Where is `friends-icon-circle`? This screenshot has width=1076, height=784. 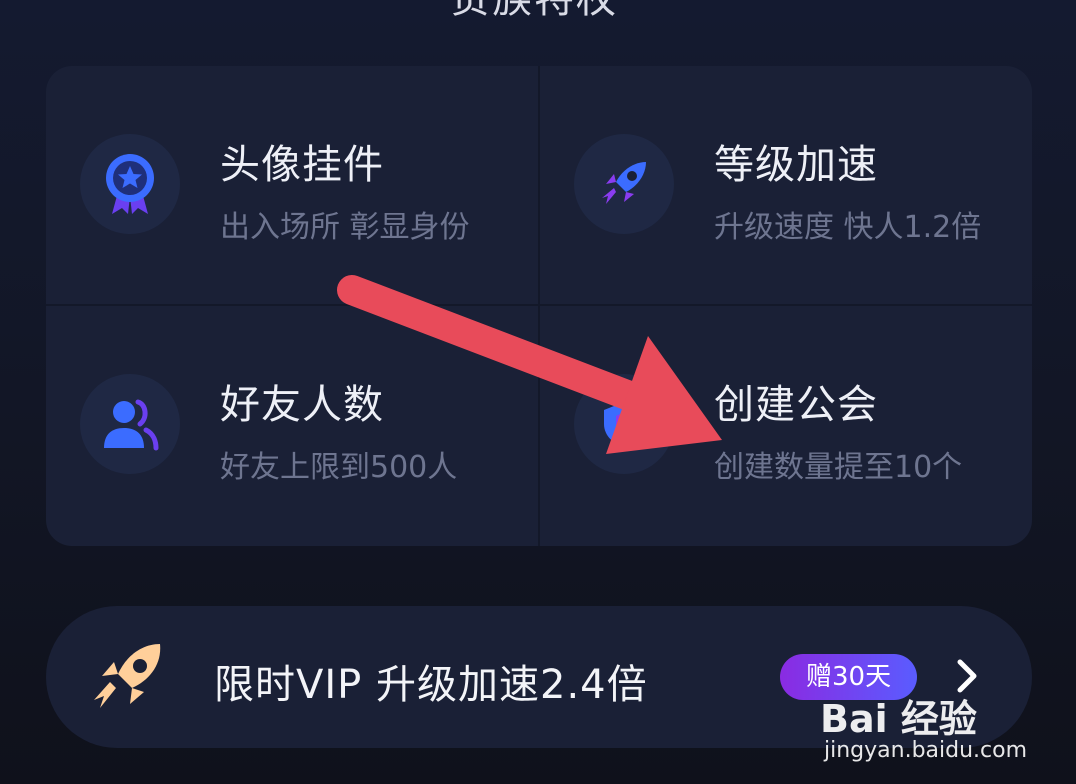 friends-icon-circle is located at coordinates (130, 424).